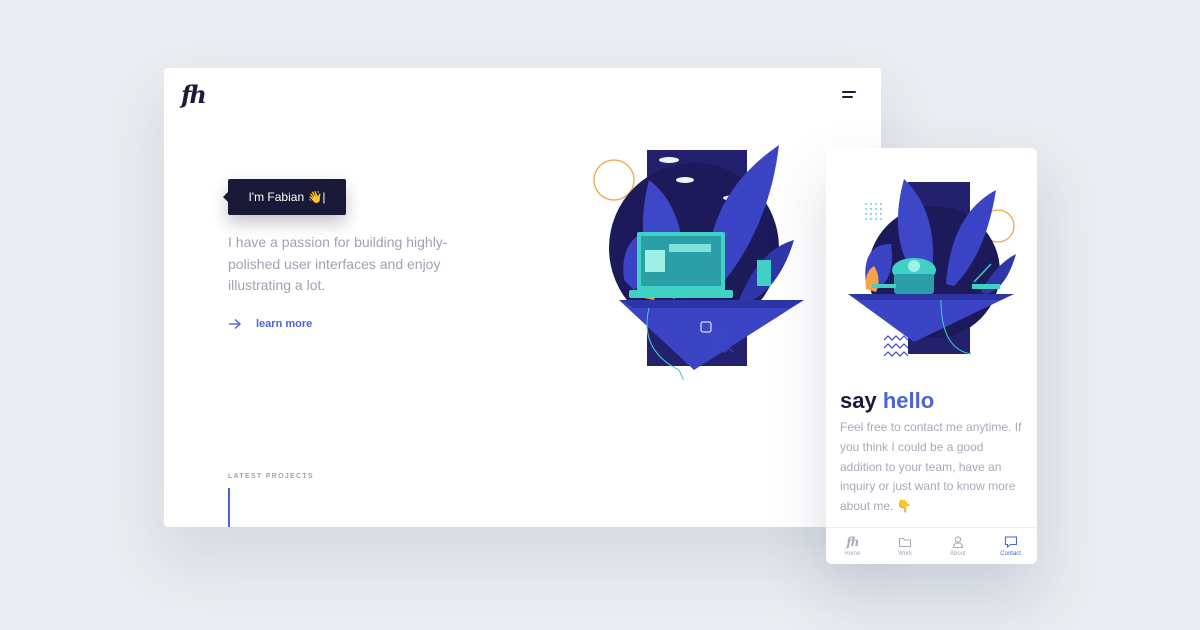 The width and height of the screenshot is (1200, 630). I want to click on tab-home-label: Home, so click(852, 554).